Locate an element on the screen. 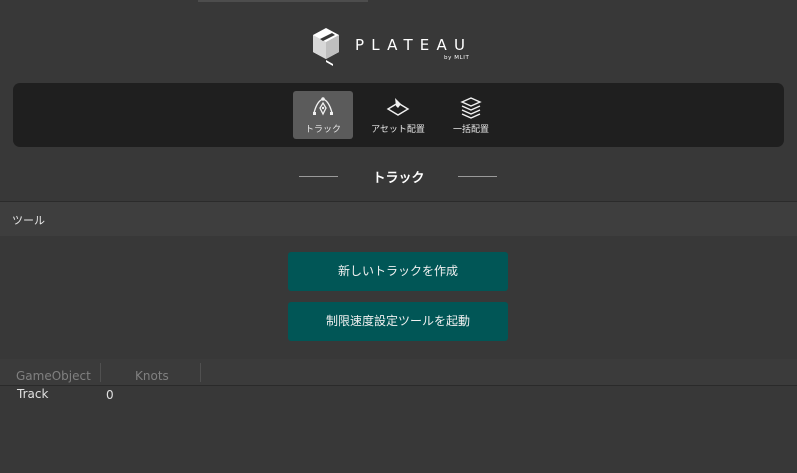 This screenshot has height=473, width=797. mode-track-label: トラック is located at coordinates (322, 130).